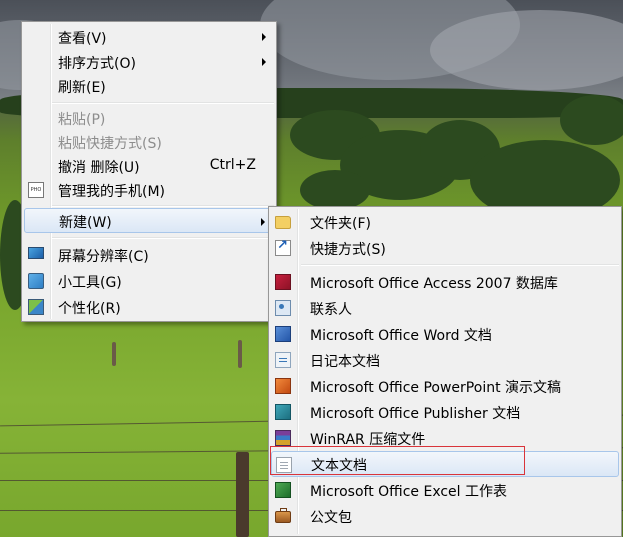  Describe the element at coordinates (283, 412) in the screenshot. I see `publisher-icon` at that location.